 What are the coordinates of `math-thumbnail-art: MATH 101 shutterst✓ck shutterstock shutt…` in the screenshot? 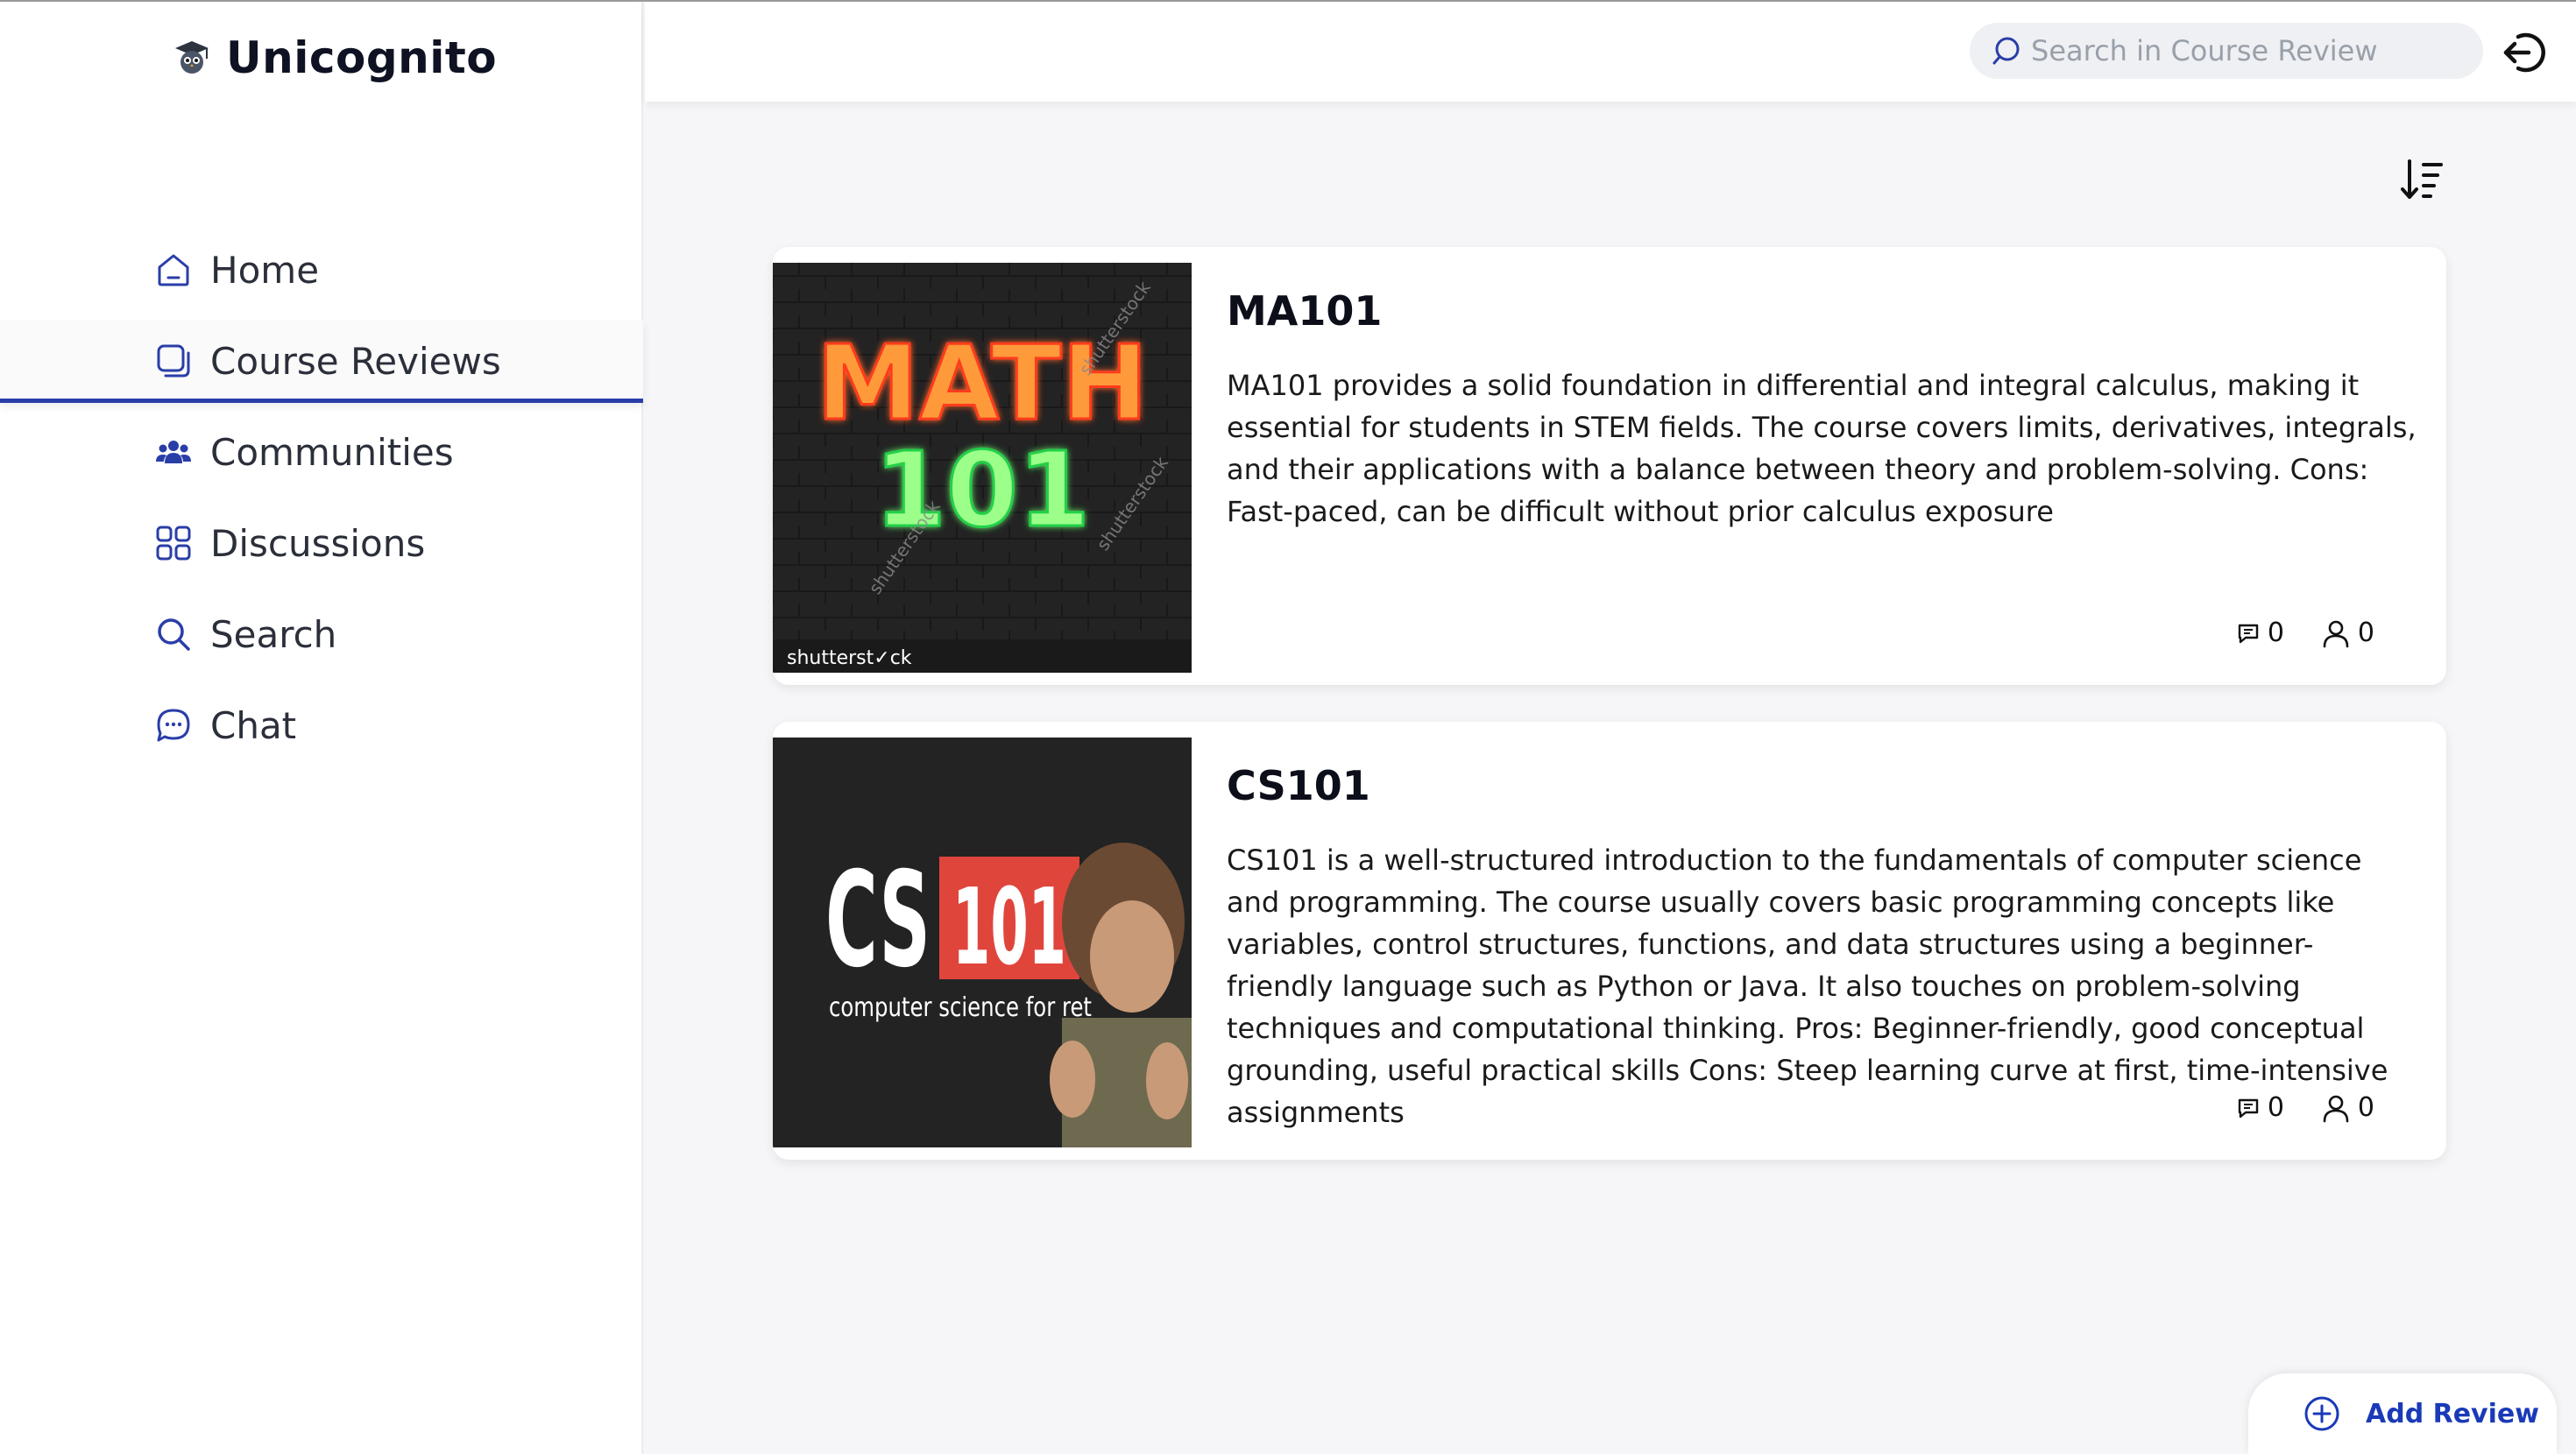 It's located at (982, 468).